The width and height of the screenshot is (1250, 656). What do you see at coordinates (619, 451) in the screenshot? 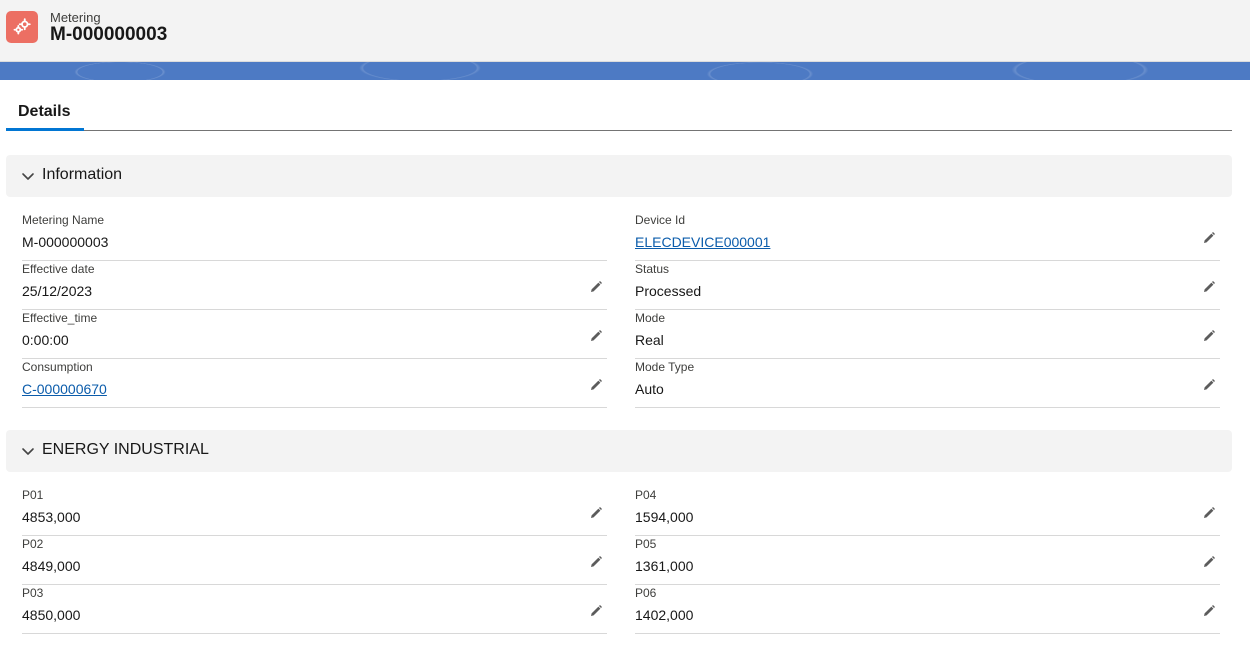
I see `section-header-energy-industrial: ENERGY INDUSTRIAL` at bounding box center [619, 451].